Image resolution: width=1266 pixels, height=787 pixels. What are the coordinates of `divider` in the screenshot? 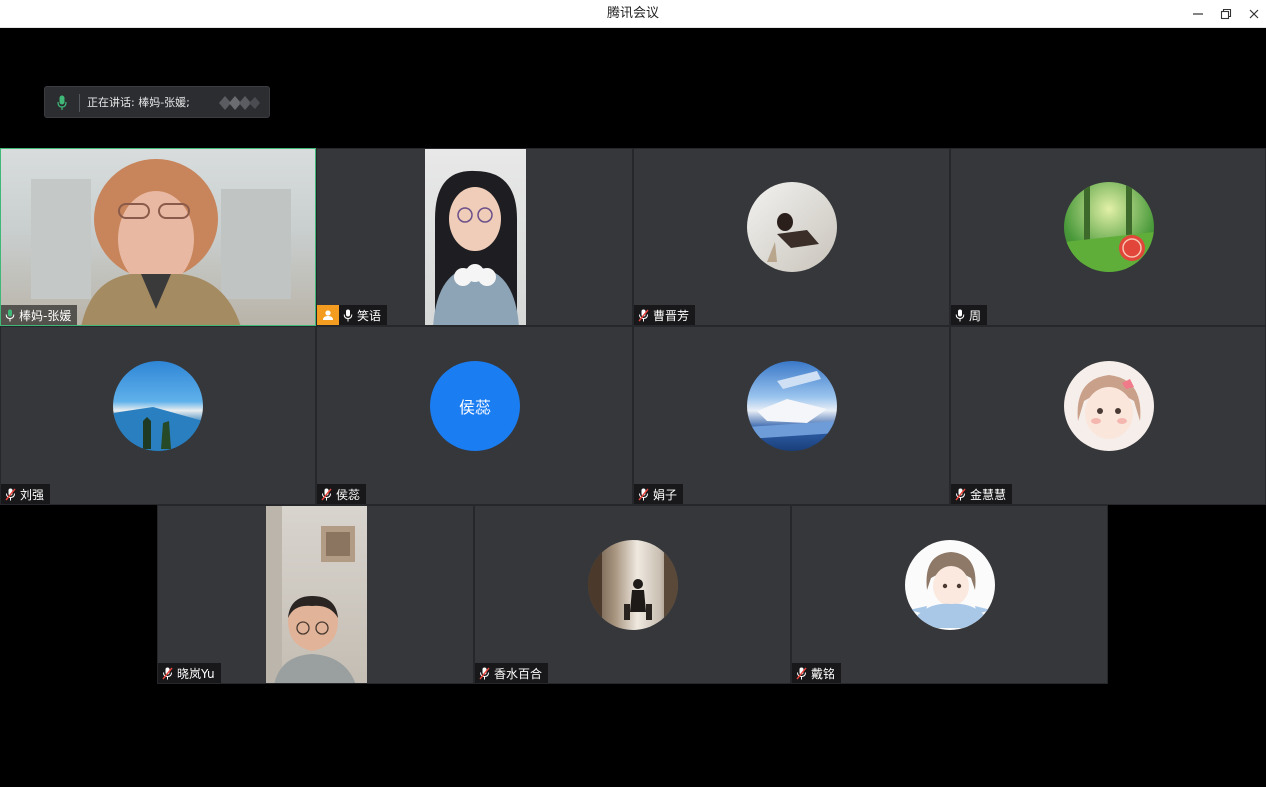 It's located at (79, 103).